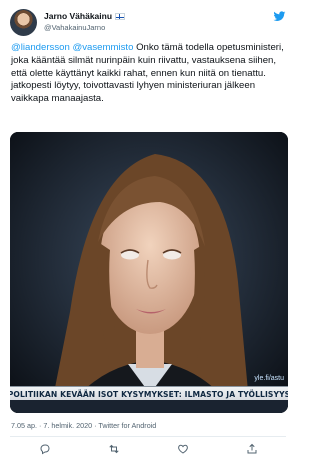  Describe the element at coordinates (148, 23) in the screenshot. I see `tweet-header: Jarno Vähäkainu @VahakainuJarno` at that location.